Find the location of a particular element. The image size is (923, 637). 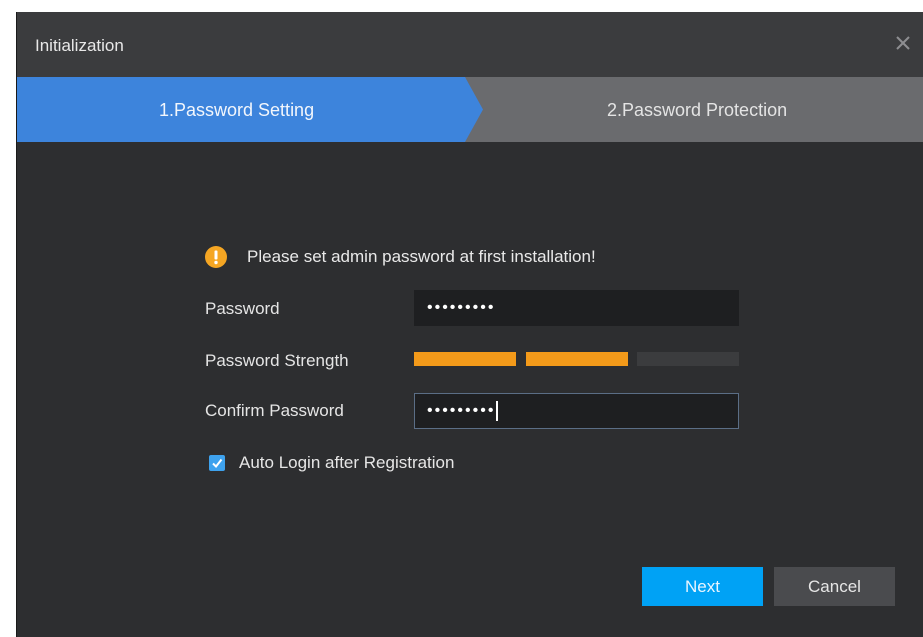

auto-login-label: Auto Login after Registration is located at coordinates (347, 462).